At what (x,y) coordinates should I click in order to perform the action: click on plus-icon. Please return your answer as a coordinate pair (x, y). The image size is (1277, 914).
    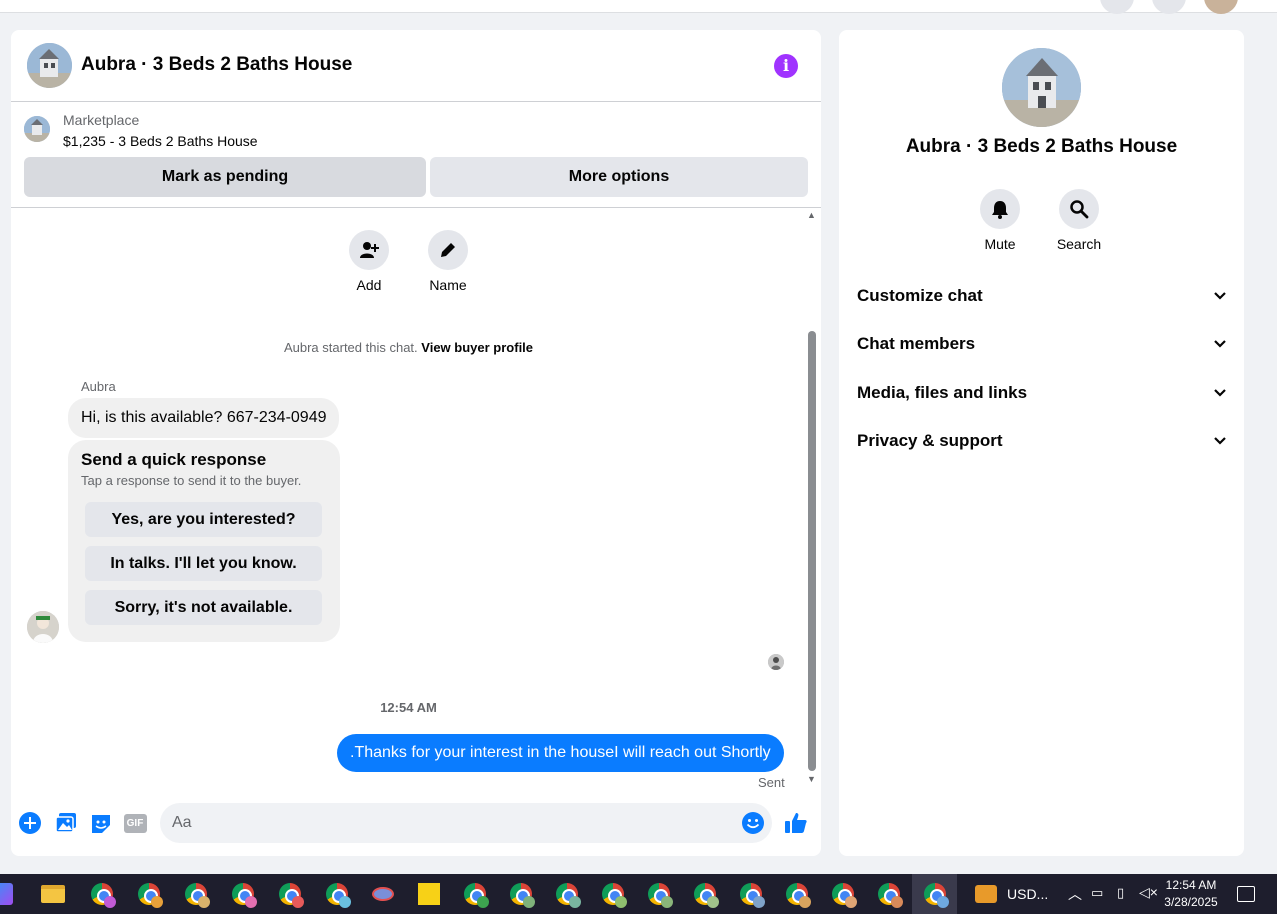
    Looking at the image, I should click on (30, 823).